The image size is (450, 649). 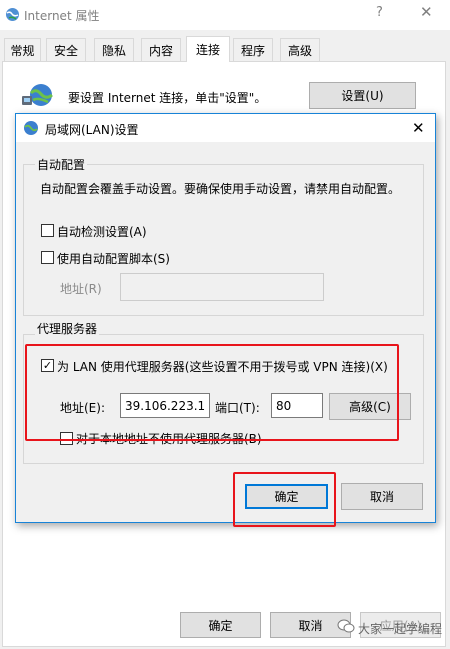 What do you see at coordinates (102, 231) in the screenshot?
I see `auto-detect-label: 自动检测设置(A)` at bounding box center [102, 231].